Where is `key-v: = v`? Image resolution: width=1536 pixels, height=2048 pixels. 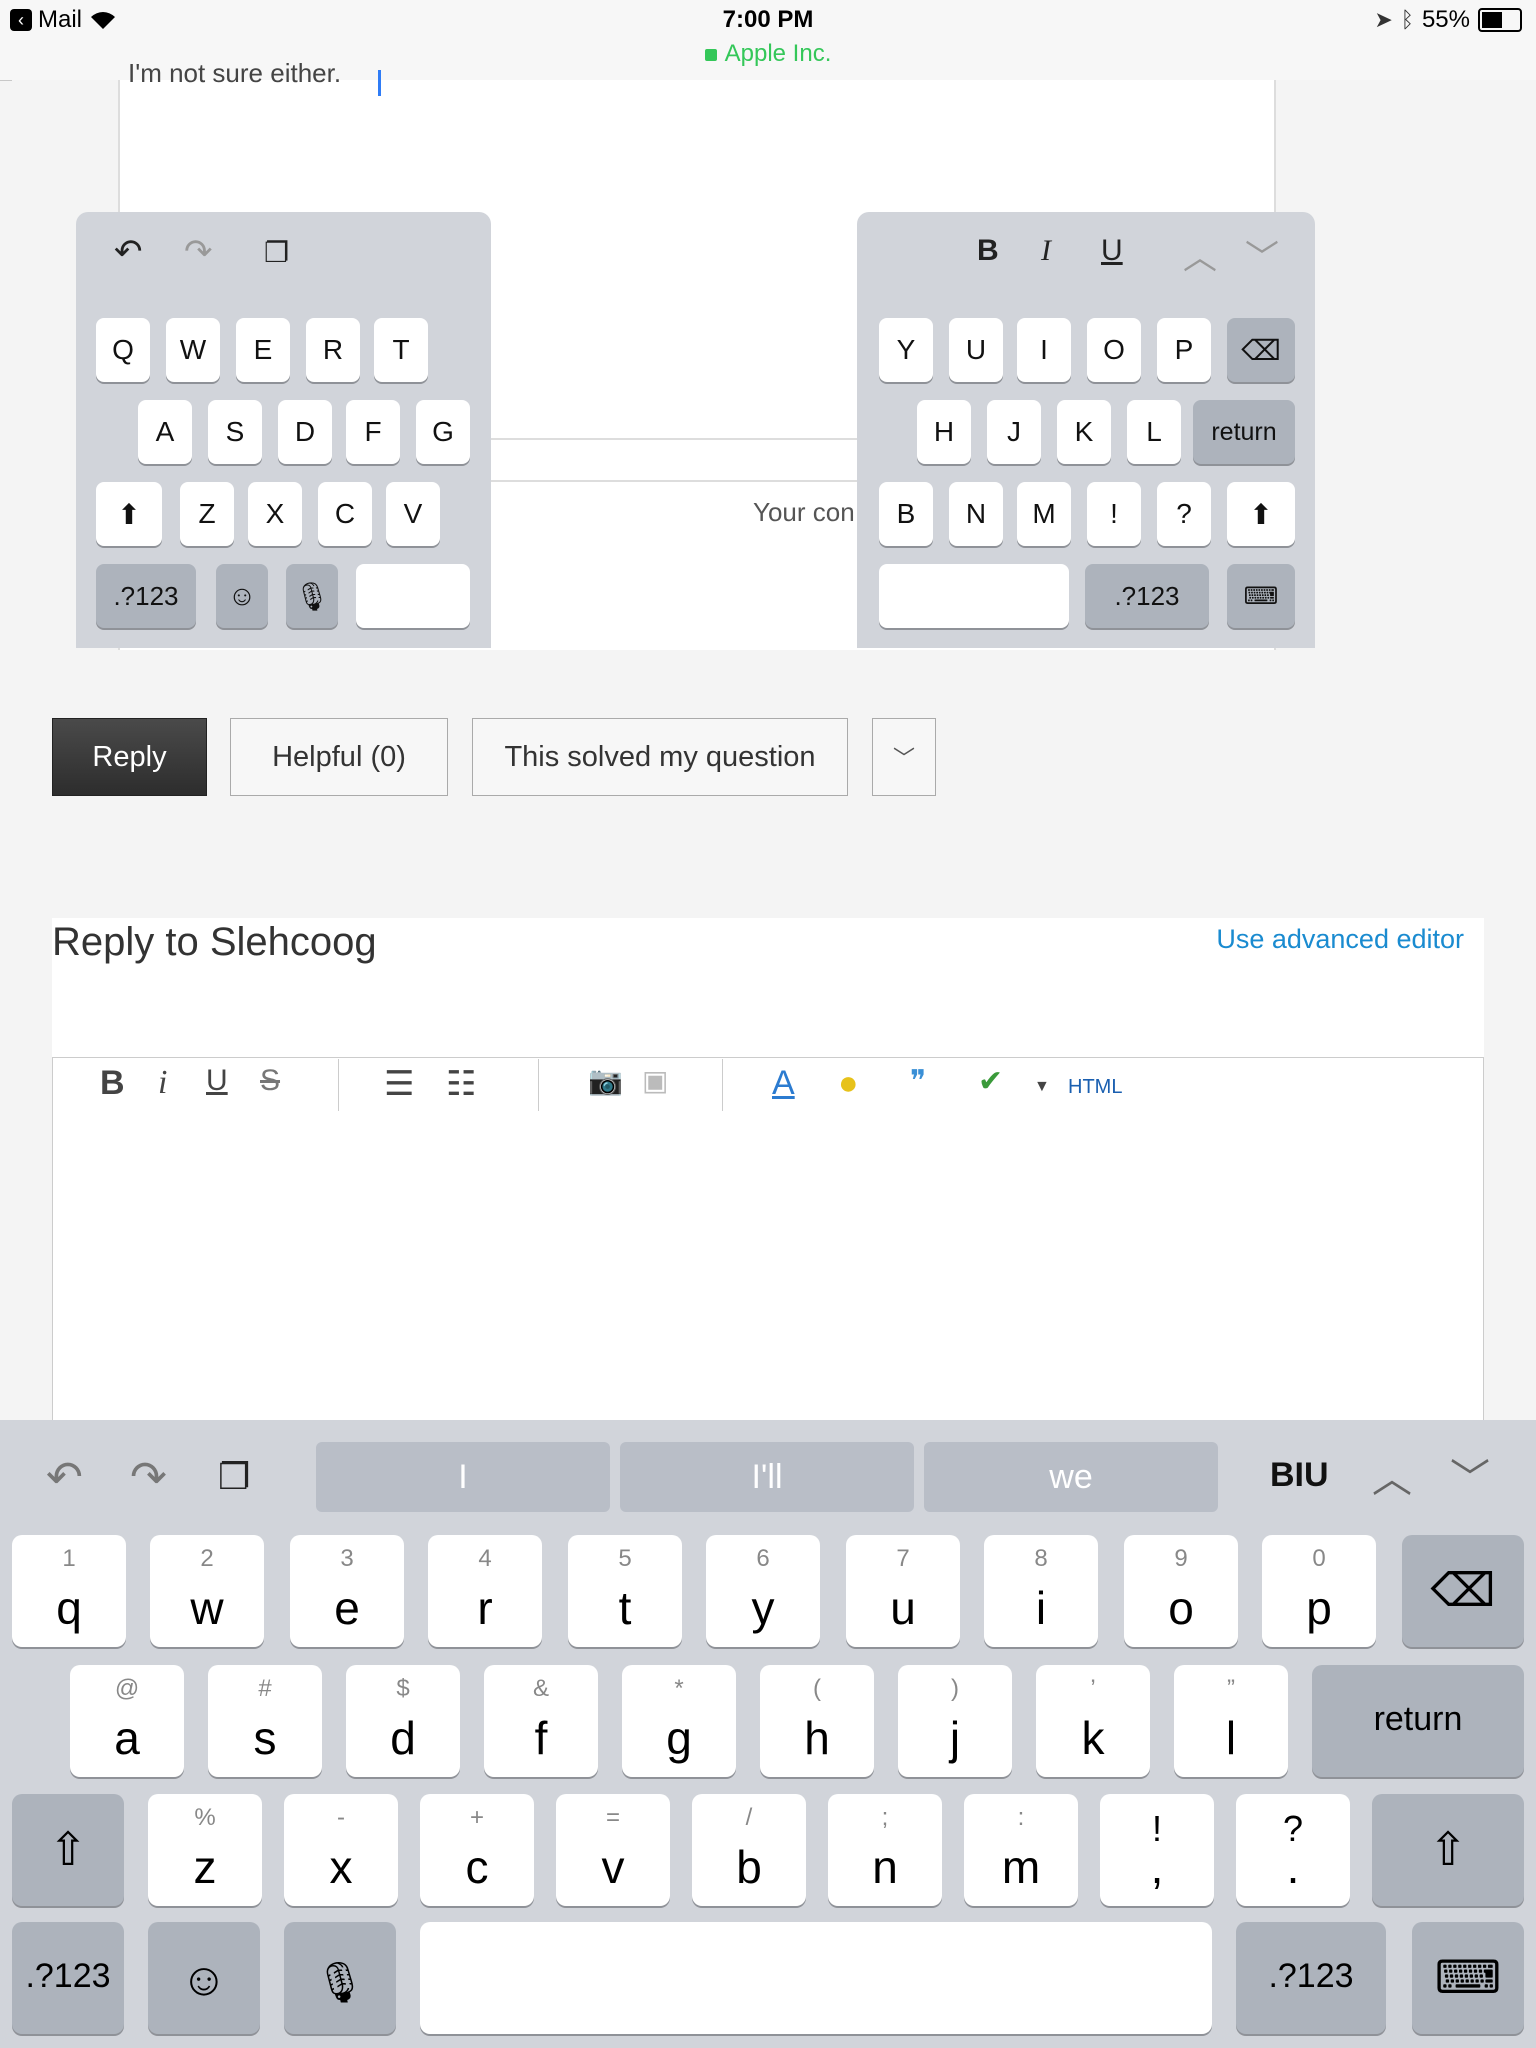 key-v: = v is located at coordinates (613, 1850).